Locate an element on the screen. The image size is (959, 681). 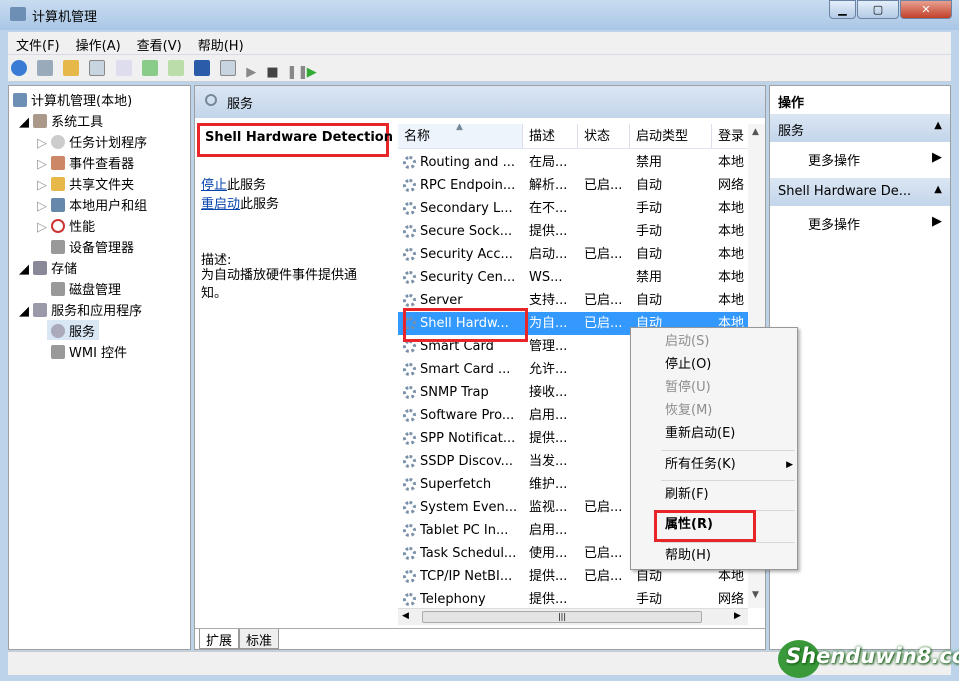
scroll-right-icon: ▶ is located at coordinates (737, 616).